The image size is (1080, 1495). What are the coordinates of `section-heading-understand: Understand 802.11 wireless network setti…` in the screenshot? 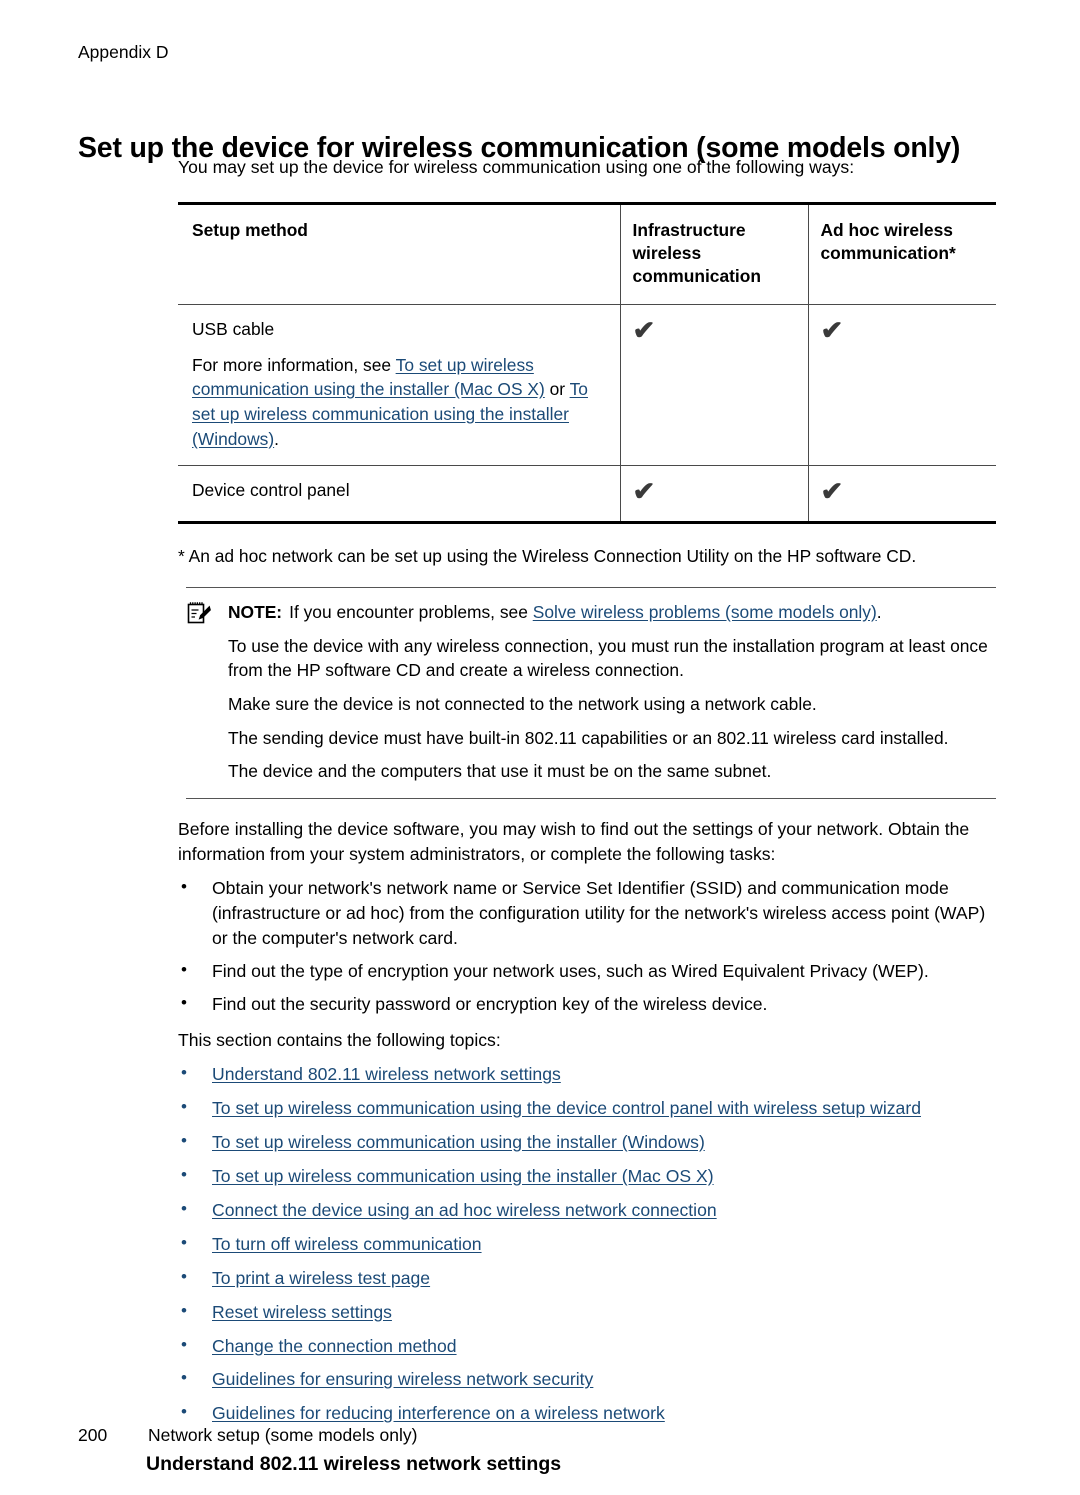 It's located at (354, 1464).